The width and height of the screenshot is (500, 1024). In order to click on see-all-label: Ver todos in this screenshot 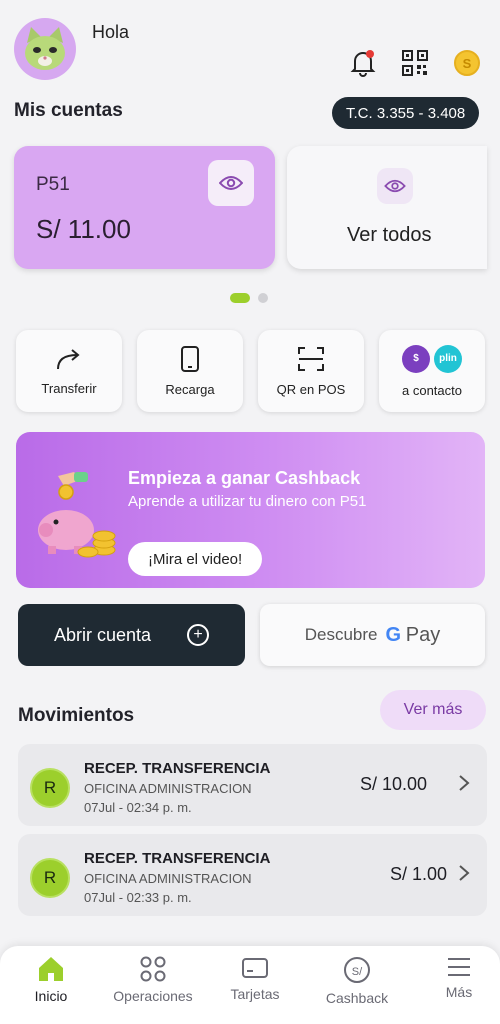, I will do `click(389, 235)`.